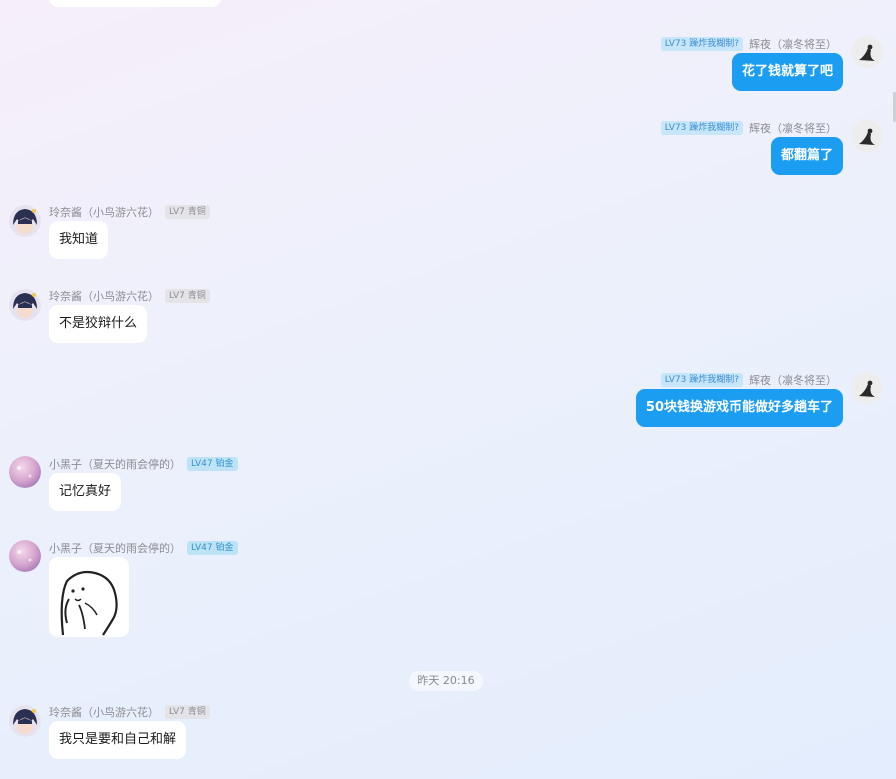 Image resolution: width=896 pixels, height=779 pixels. Describe the element at coordinates (806, 156) in the screenshot. I see `message-bubble: 都翻篇了` at that location.